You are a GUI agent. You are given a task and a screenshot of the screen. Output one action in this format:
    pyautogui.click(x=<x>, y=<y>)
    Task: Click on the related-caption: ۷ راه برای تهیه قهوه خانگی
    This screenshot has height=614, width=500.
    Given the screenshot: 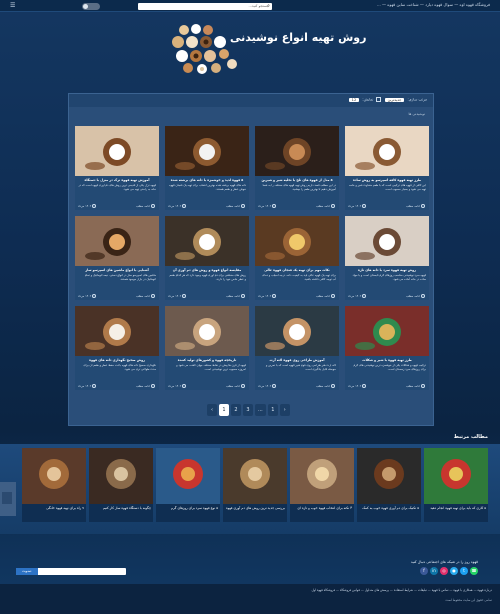 What is the action you would take?
    pyautogui.click(x=54, y=513)
    